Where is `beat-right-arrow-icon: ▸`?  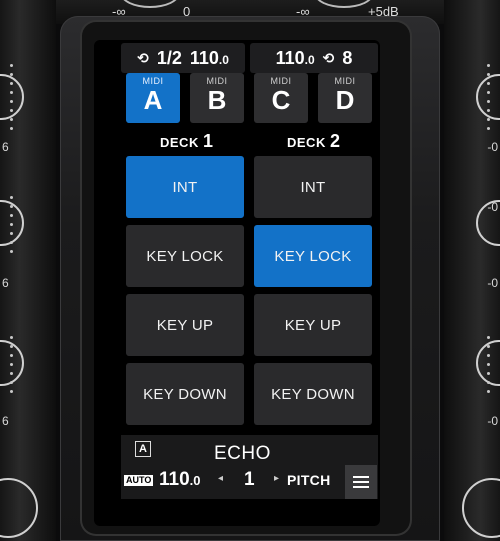 beat-right-arrow-icon: ▸ is located at coordinates (276, 478).